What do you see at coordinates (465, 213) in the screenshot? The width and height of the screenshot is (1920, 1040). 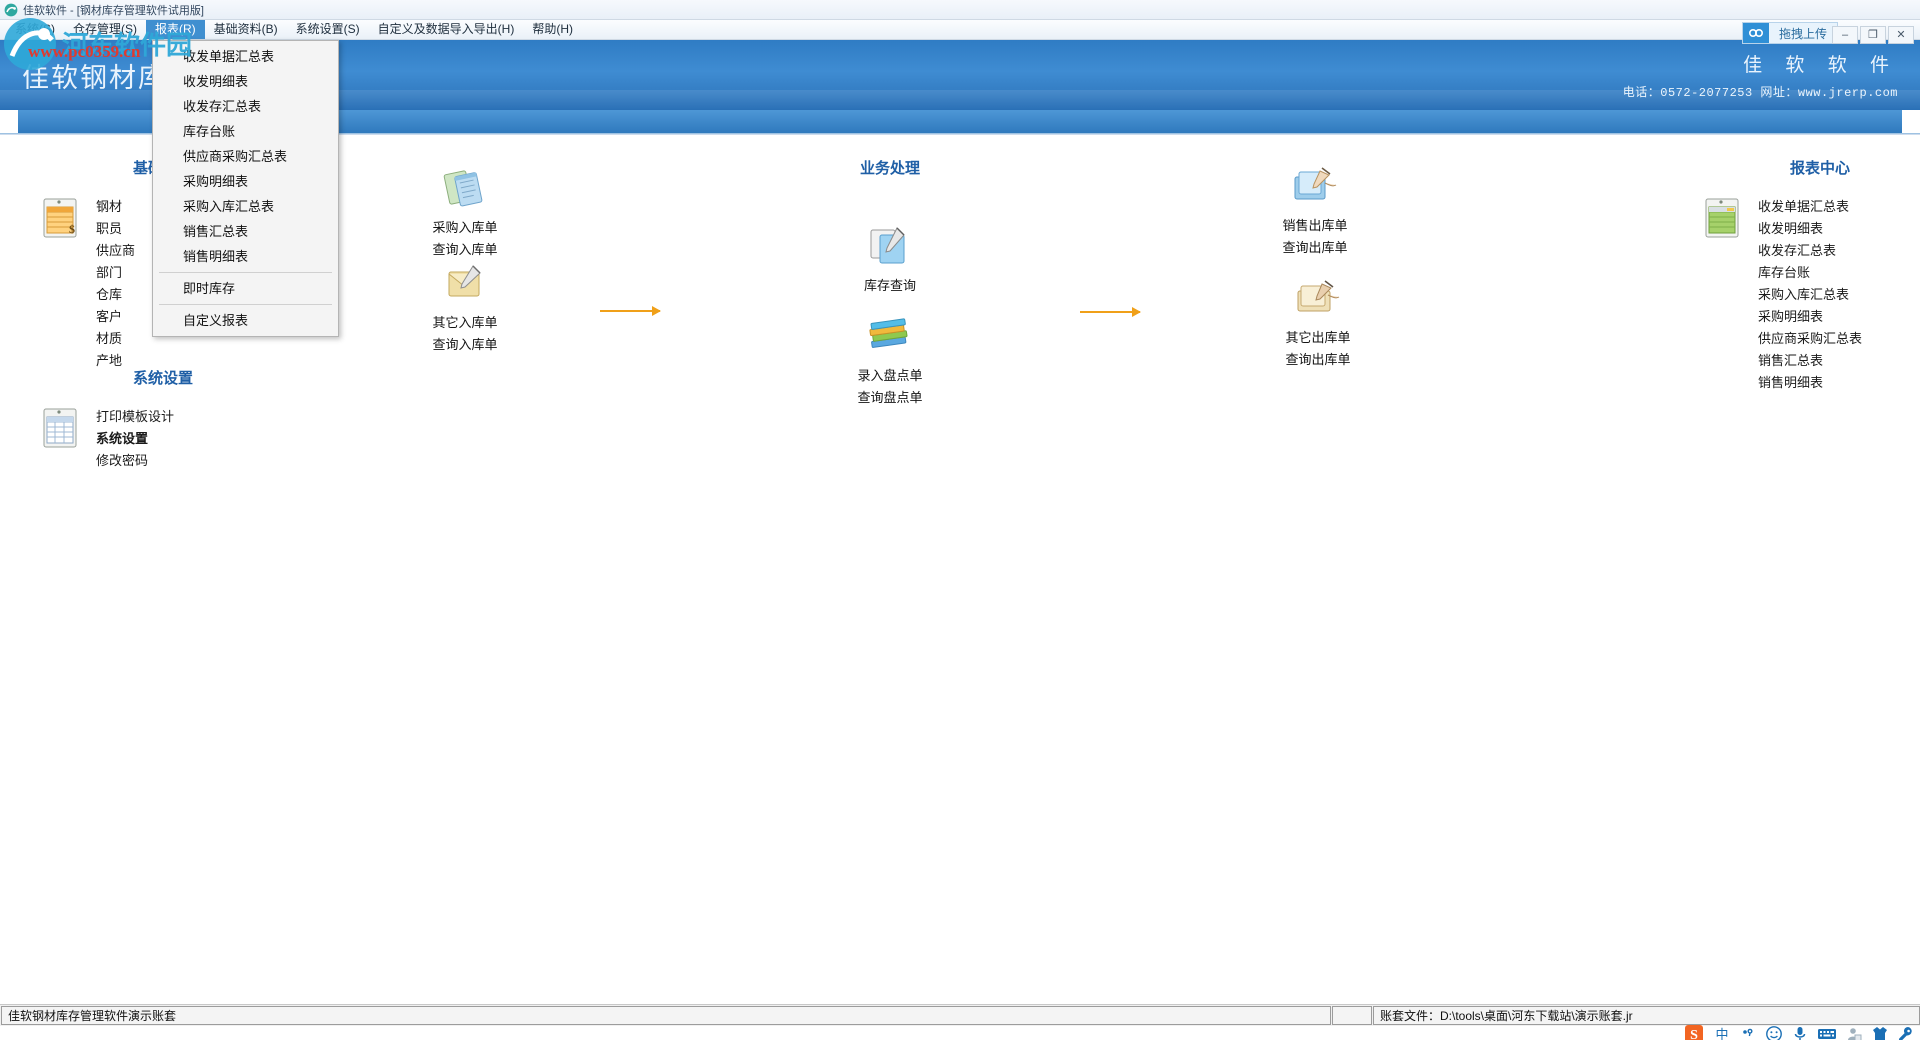 I see `entry-purchase-inbound: 采购入库单 查询入库单` at bounding box center [465, 213].